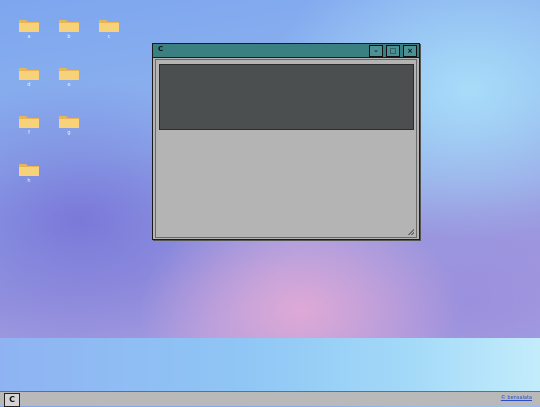 This screenshot has height=407, width=540. I want to click on close-icon: ×, so click(410, 51).